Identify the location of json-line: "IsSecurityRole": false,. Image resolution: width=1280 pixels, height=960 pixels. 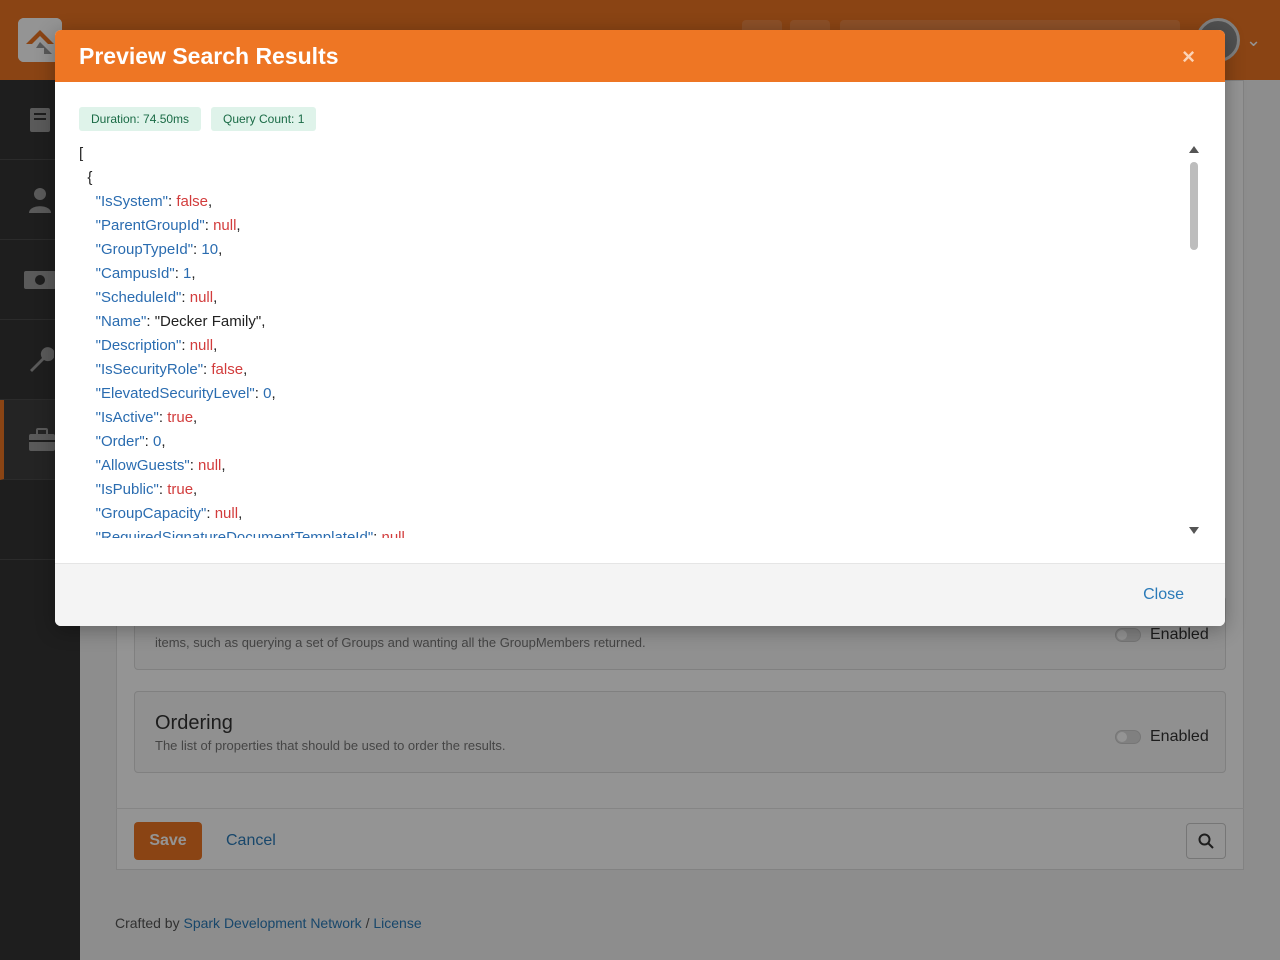
(171, 369).